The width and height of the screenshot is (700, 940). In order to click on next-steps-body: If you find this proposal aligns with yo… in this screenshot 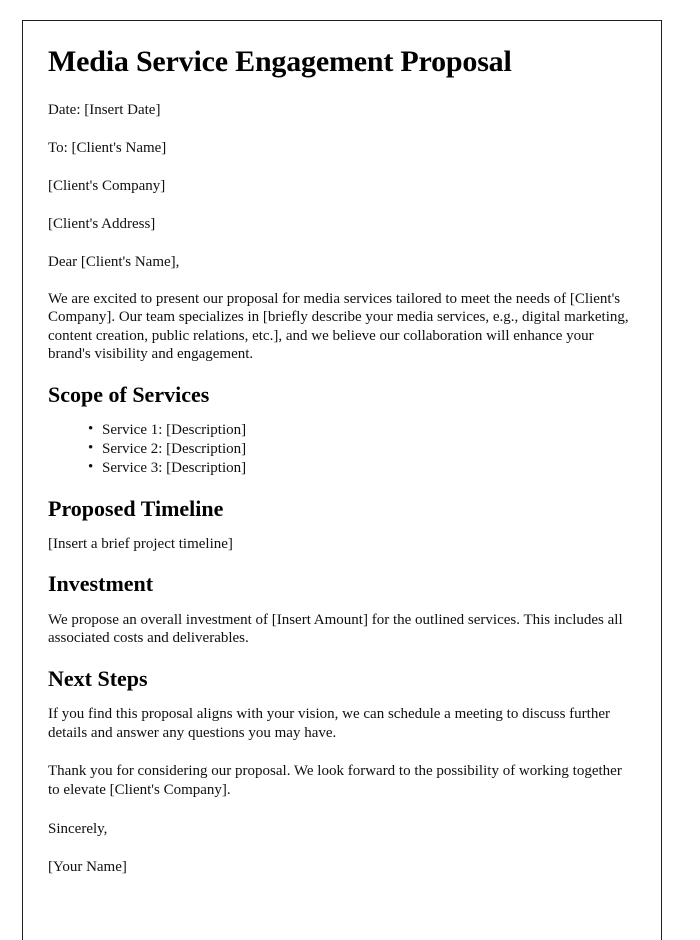, I will do `click(329, 723)`.